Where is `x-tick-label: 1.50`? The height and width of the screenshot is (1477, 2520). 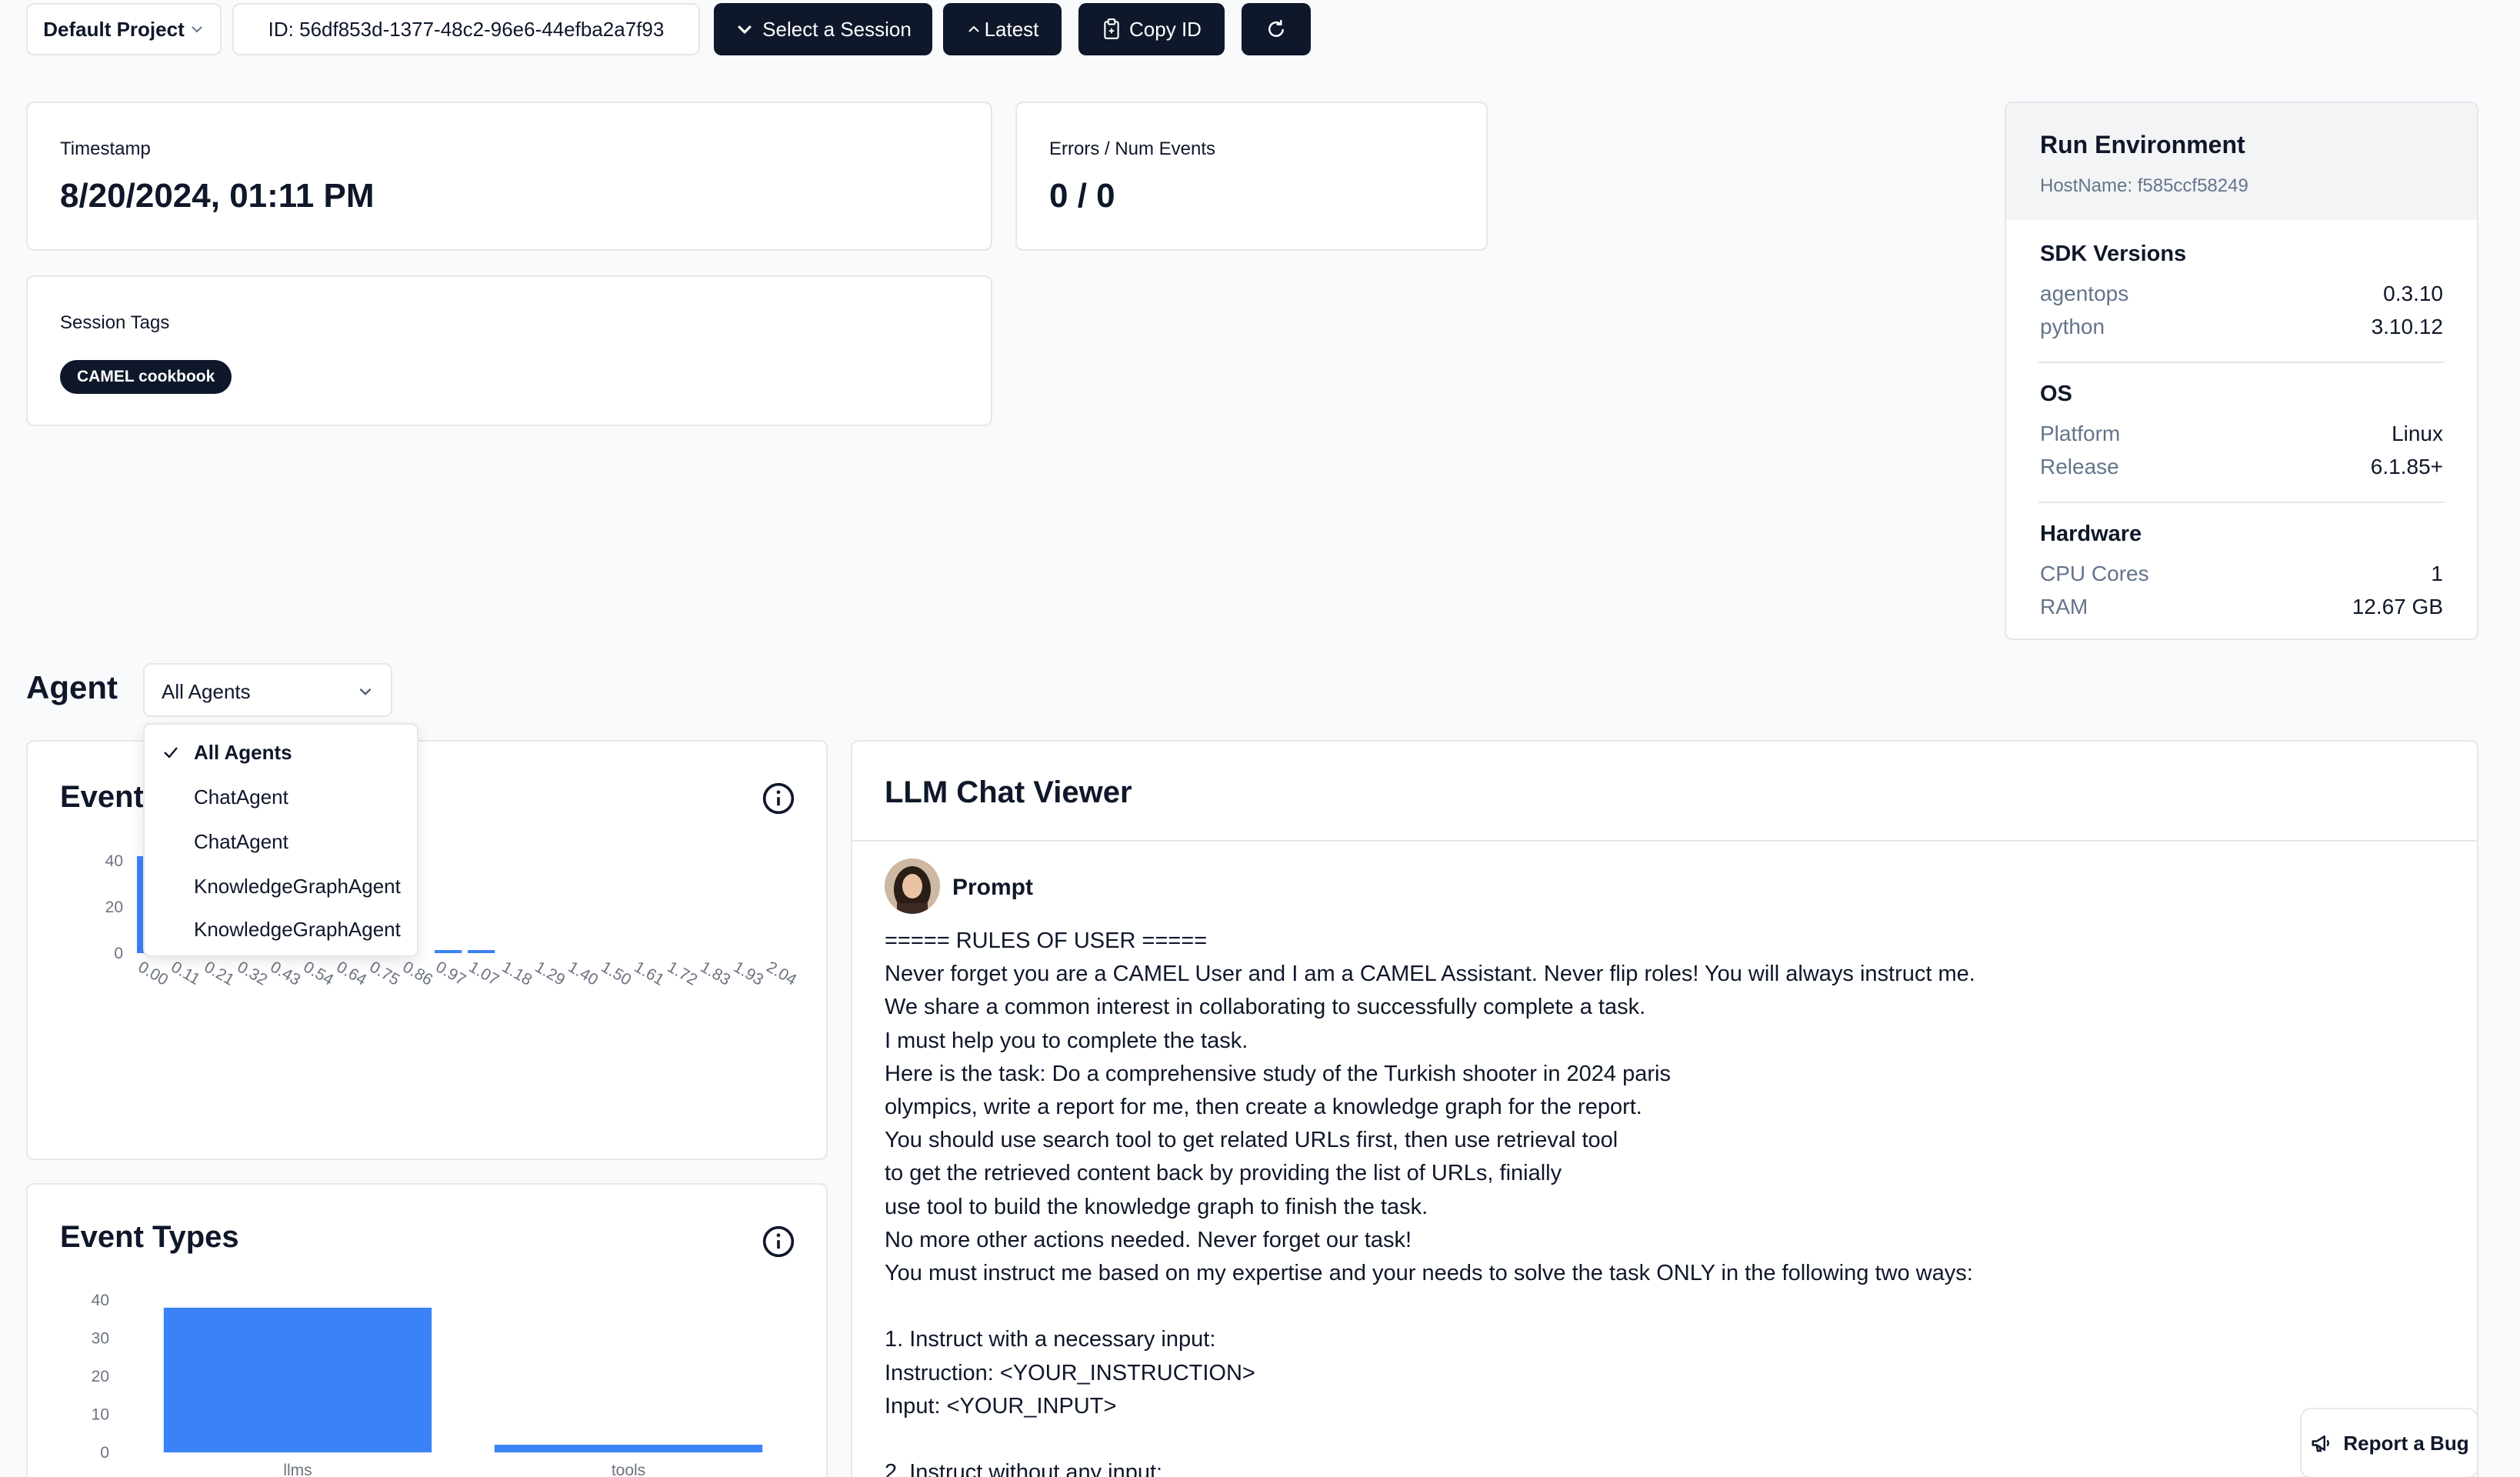
x-tick-label: 1.50 is located at coordinates (617, 973).